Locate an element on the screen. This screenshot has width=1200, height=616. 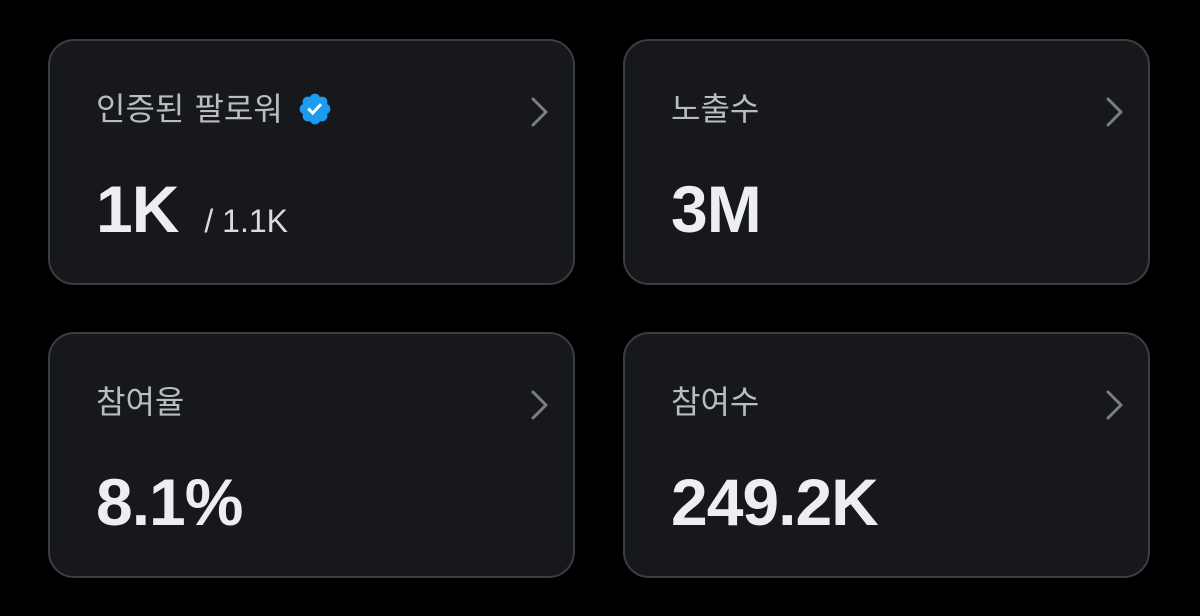
card-header: 참여율 is located at coordinates (140, 402).